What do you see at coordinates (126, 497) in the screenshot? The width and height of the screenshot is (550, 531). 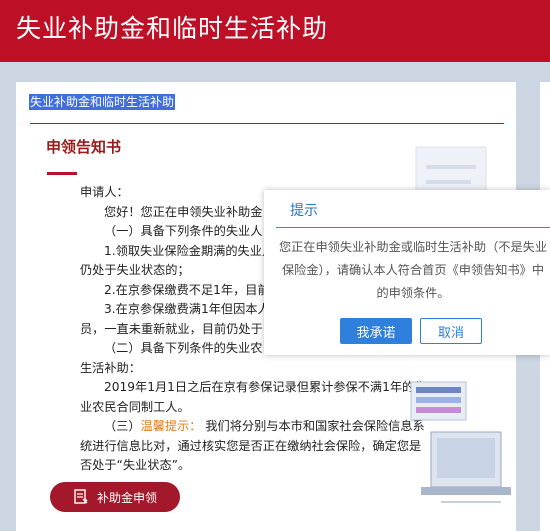 I see `apply-subsidy-label: 补助金申领` at bounding box center [126, 497].